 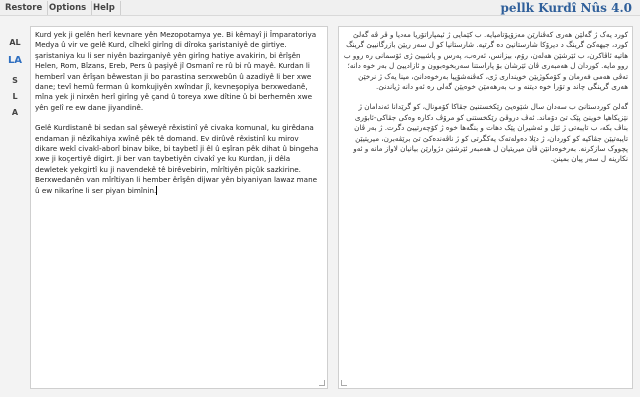 What do you see at coordinates (15, 61) in the screenshot?
I see `sidebar-item-la: LA` at bounding box center [15, 61].